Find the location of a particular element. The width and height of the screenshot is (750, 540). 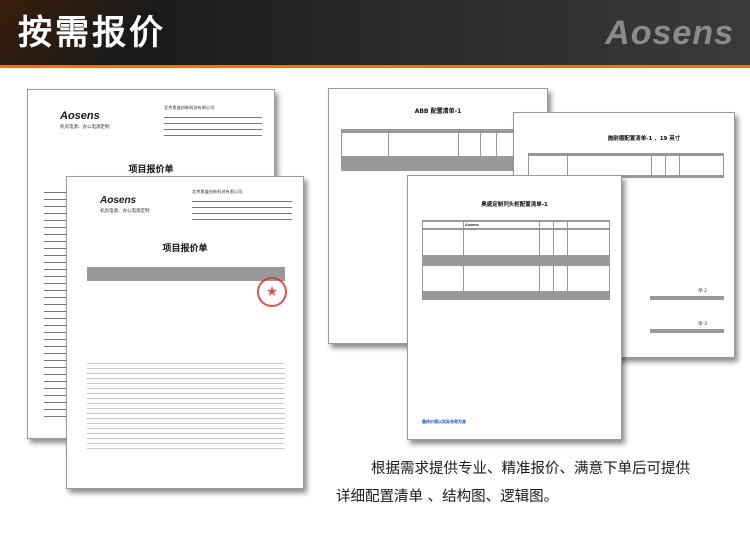

quote-info-table is located at coordinates (186, 274).